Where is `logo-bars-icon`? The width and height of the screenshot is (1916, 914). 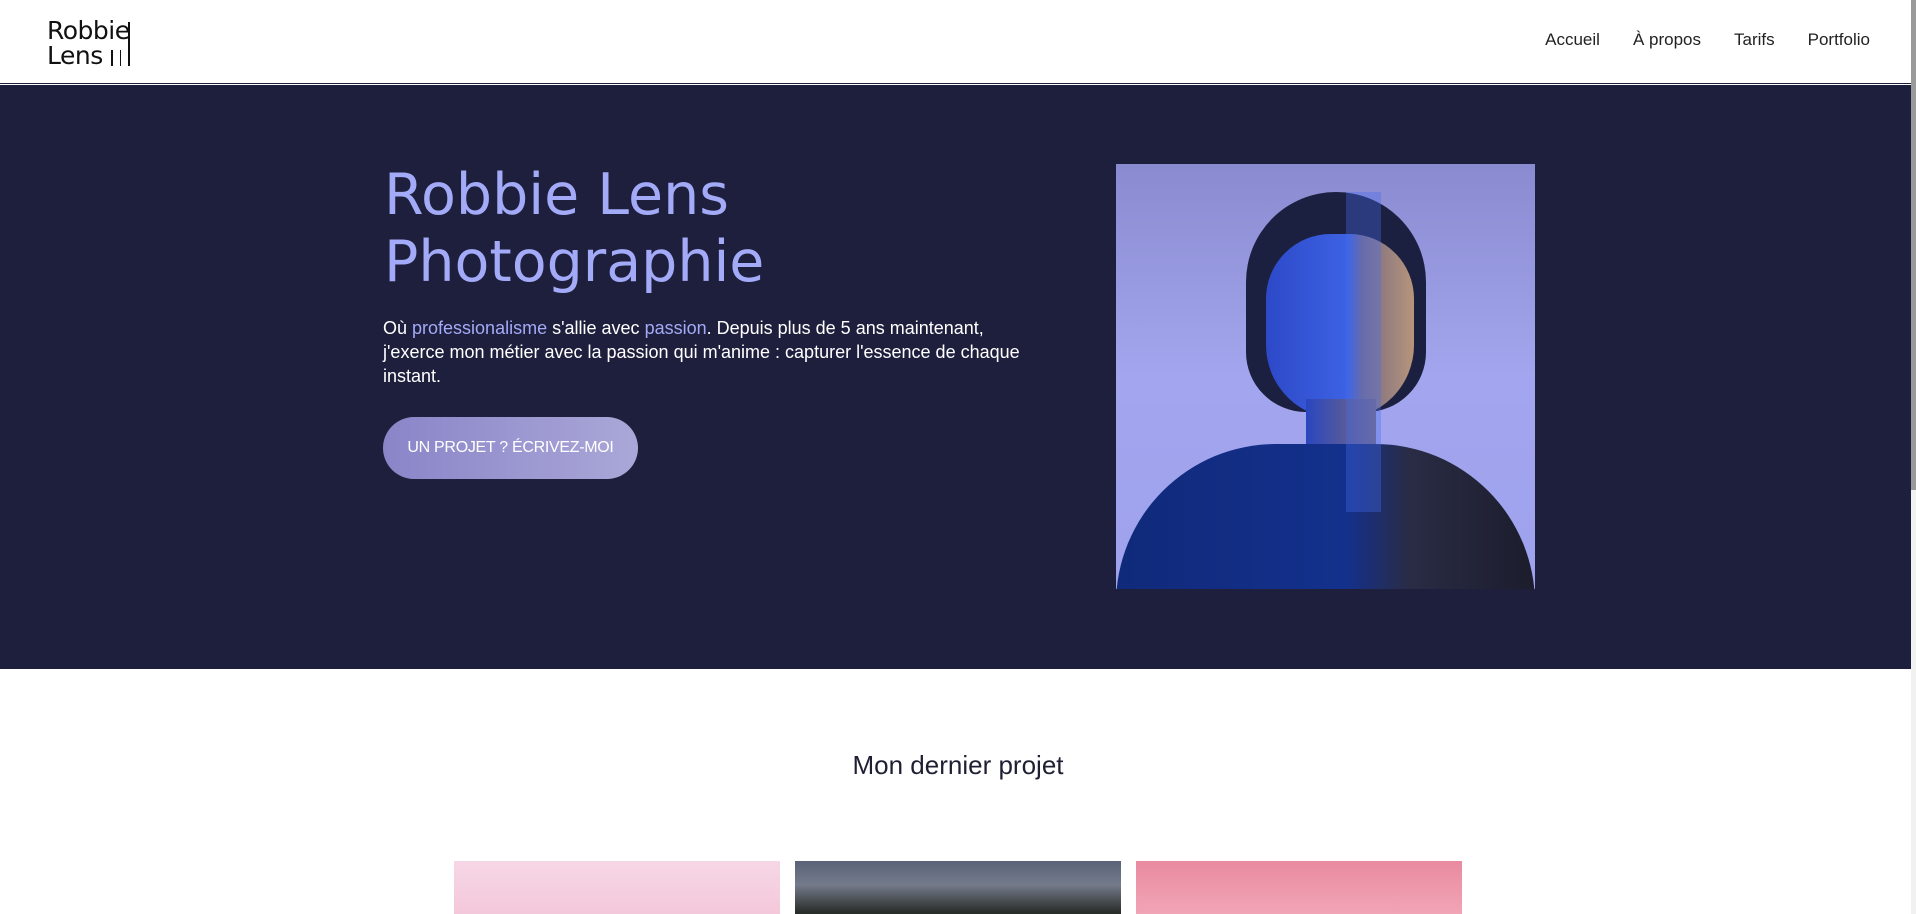
logo-bars-icon is located at coordinates (120, 44).